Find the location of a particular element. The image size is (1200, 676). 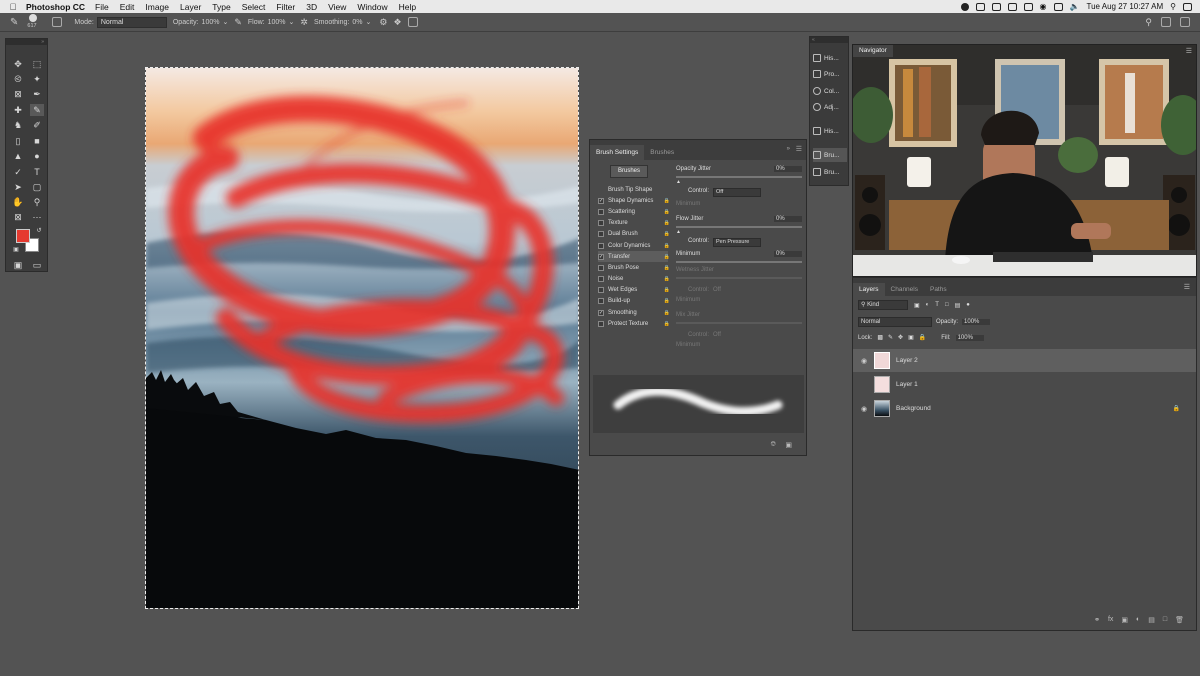

navigator-menu-icon: ☰ is located at coordinates (1189, 51).